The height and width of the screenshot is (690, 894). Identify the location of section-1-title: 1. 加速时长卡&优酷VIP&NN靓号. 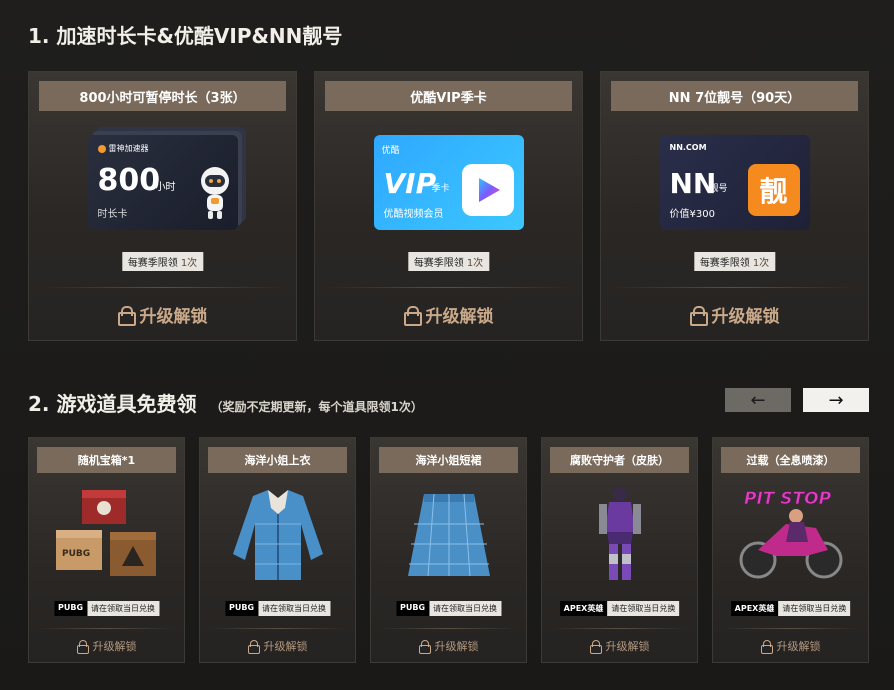
(185, 36).